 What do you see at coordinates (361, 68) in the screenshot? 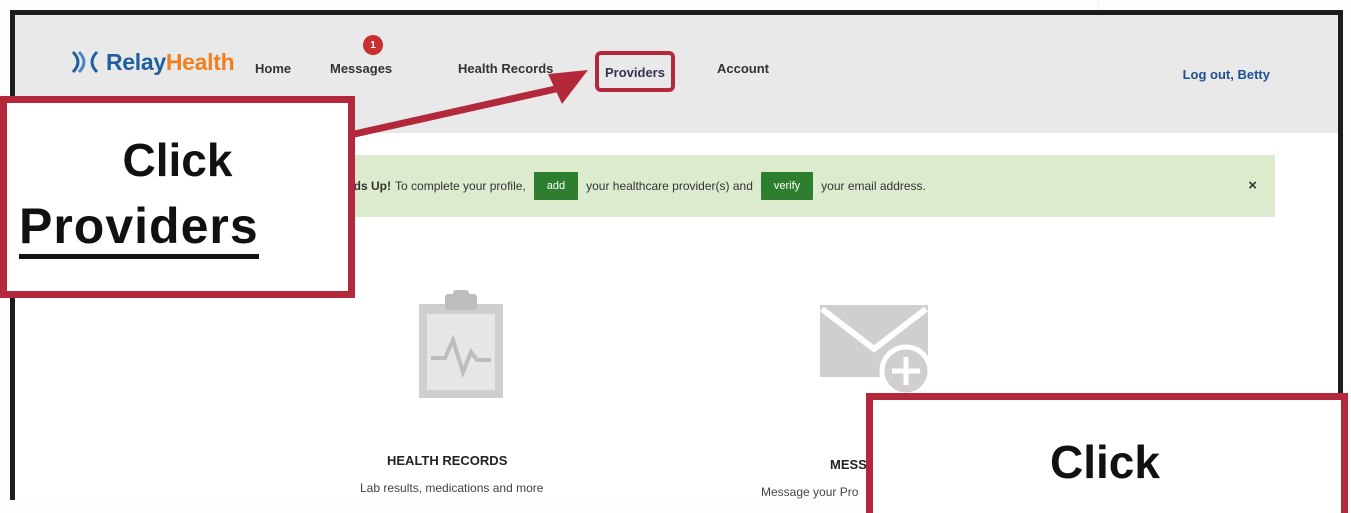
I see `nav-messages: Messages` at bounding box center [361, 68].